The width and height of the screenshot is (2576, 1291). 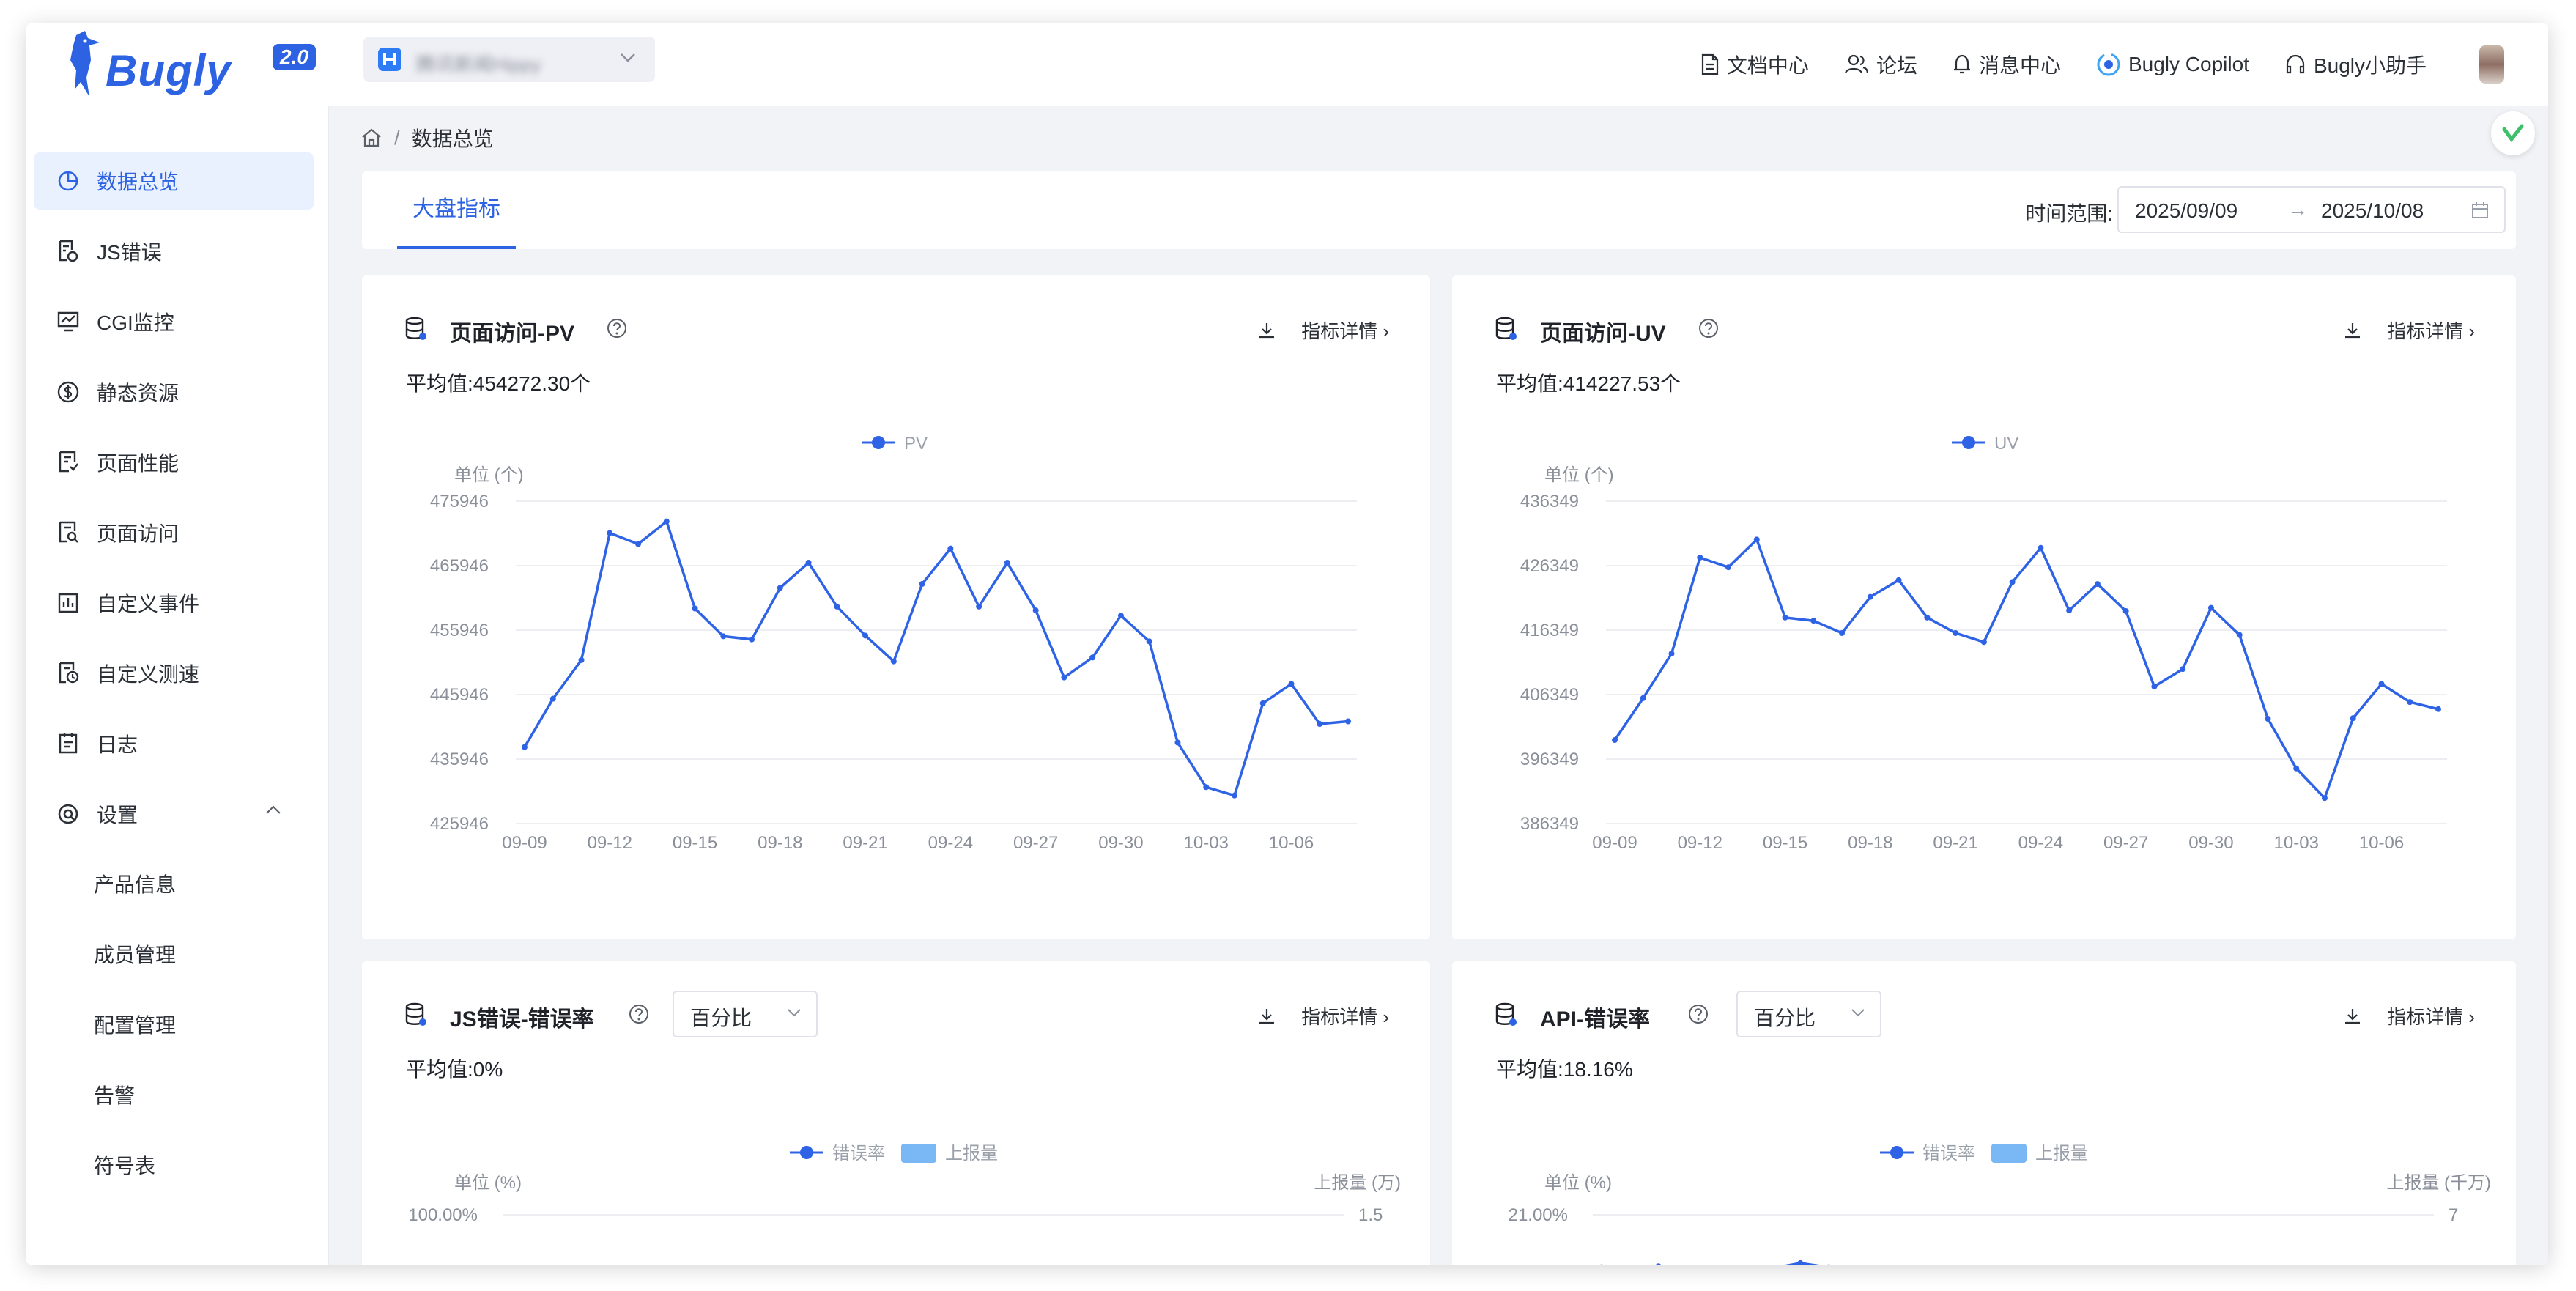 I want to click on project-selector: 腾讯新闻Hippy, so click(x=509, y=60).